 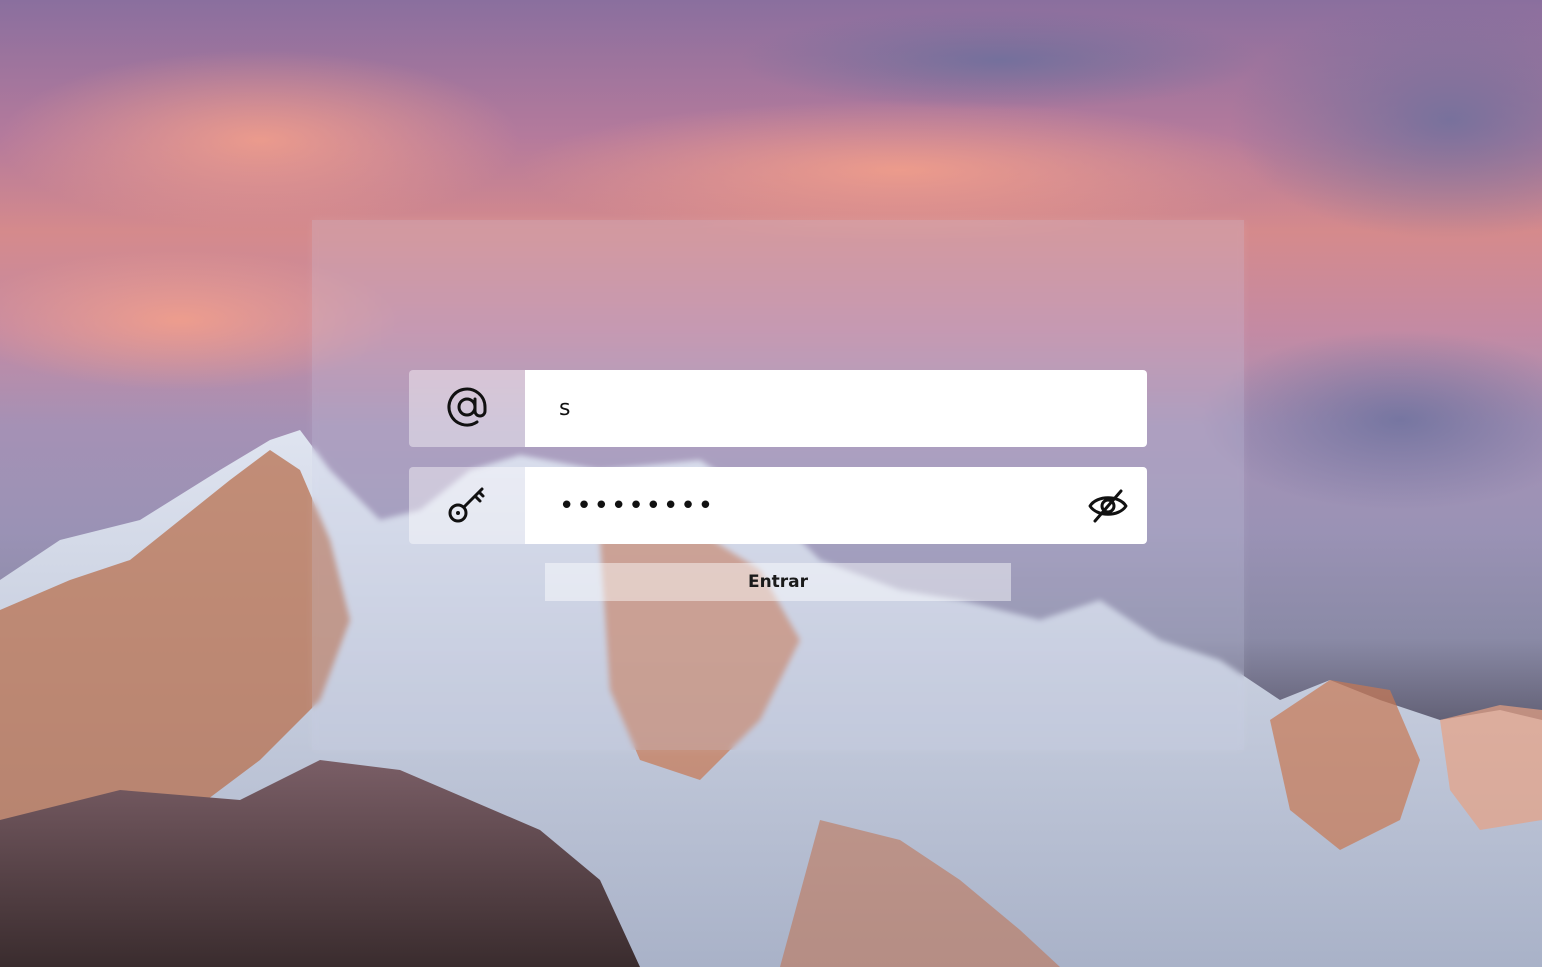 I want to click on key-icon, so click(x=467, y=506).